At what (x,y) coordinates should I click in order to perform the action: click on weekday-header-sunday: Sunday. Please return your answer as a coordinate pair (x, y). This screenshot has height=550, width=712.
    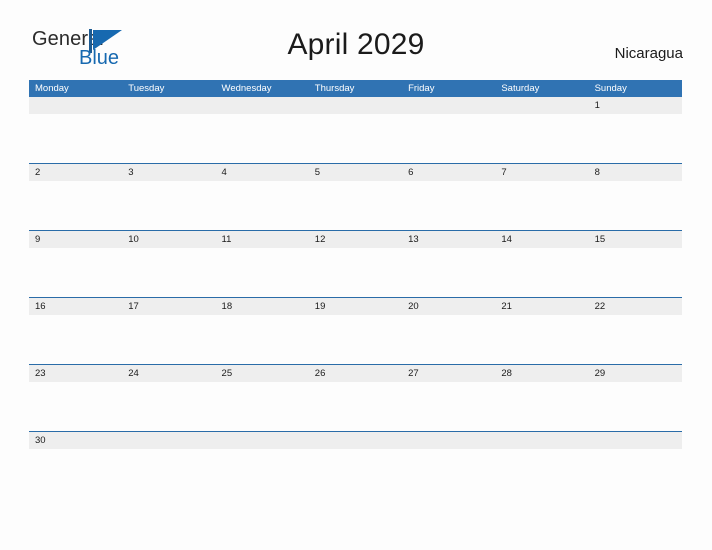
    Looking at the image, I should click on (610, 88).